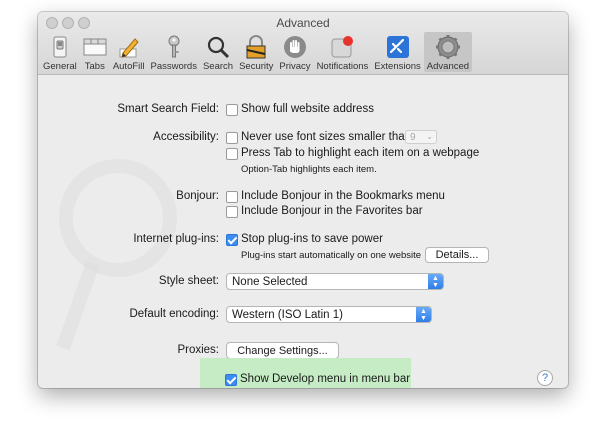  I want to click on tab-privacy: Privacy, so click(294, 52).